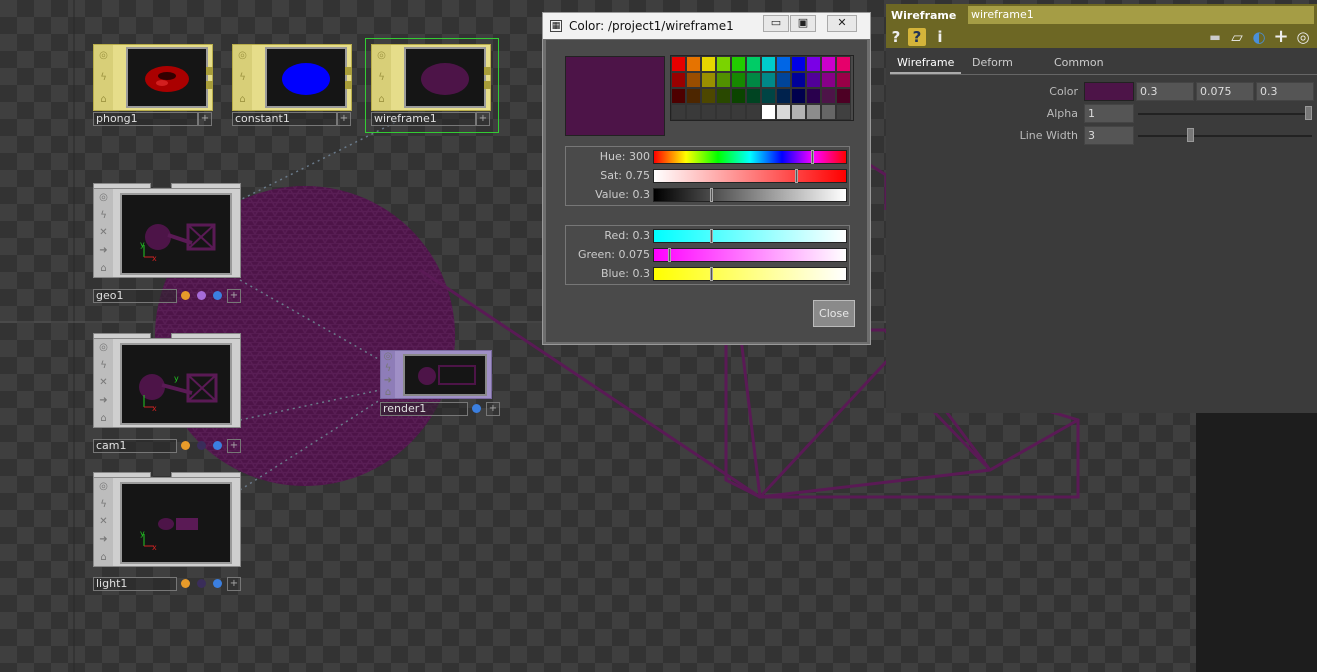 This screenshot has height=672, width=1317. Describe the element at coordinates (707, 274) in the screenshot. I see `blue-slider-row: Blue: 0.3` at that location.